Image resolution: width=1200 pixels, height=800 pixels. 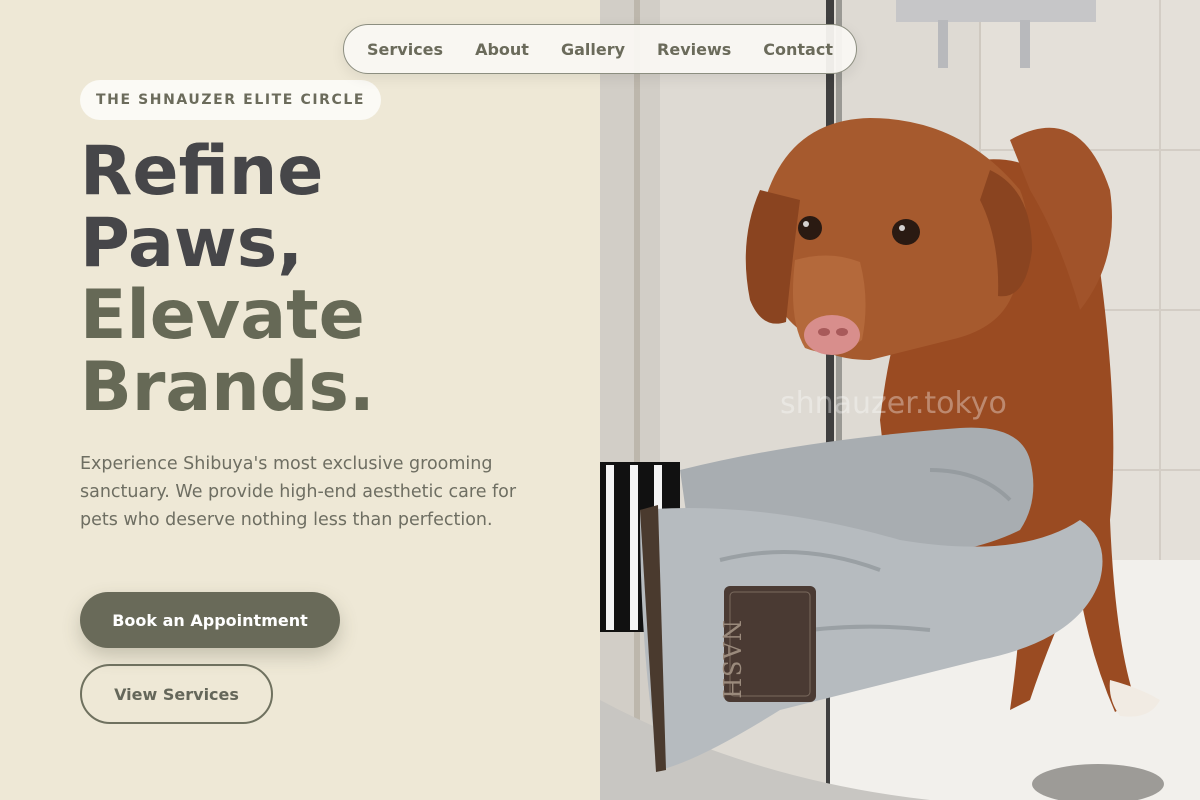 I want to click on book-appointment-button: Book an Appointment, so click(x=210, y=620).